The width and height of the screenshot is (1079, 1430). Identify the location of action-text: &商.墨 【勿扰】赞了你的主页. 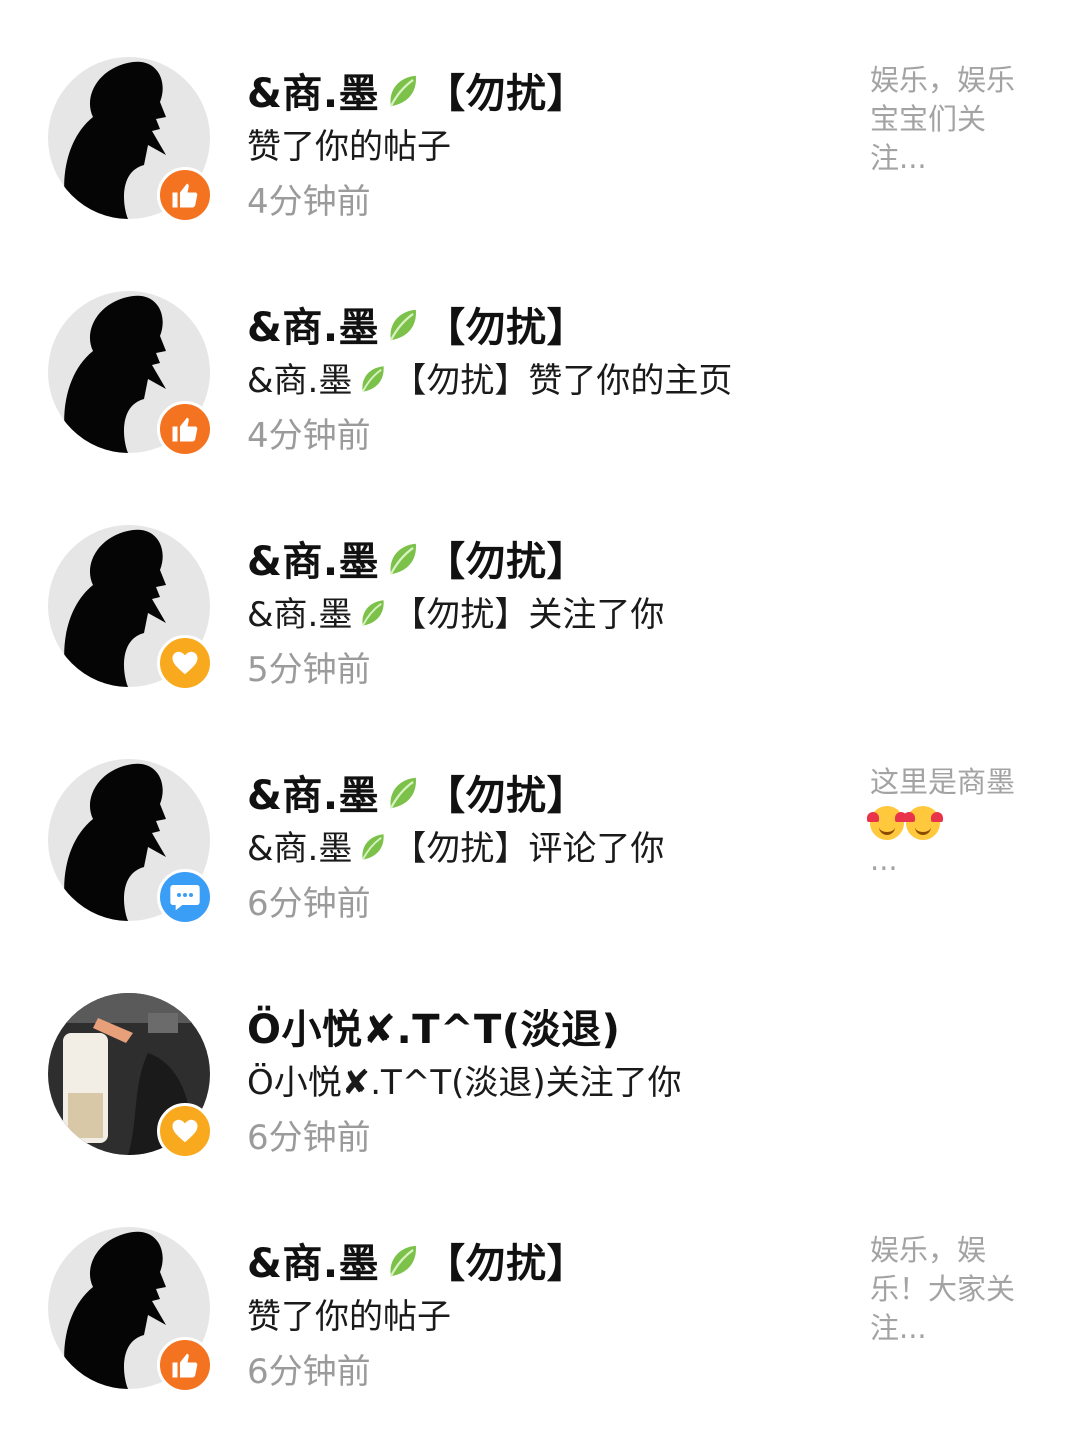
(490, 382).